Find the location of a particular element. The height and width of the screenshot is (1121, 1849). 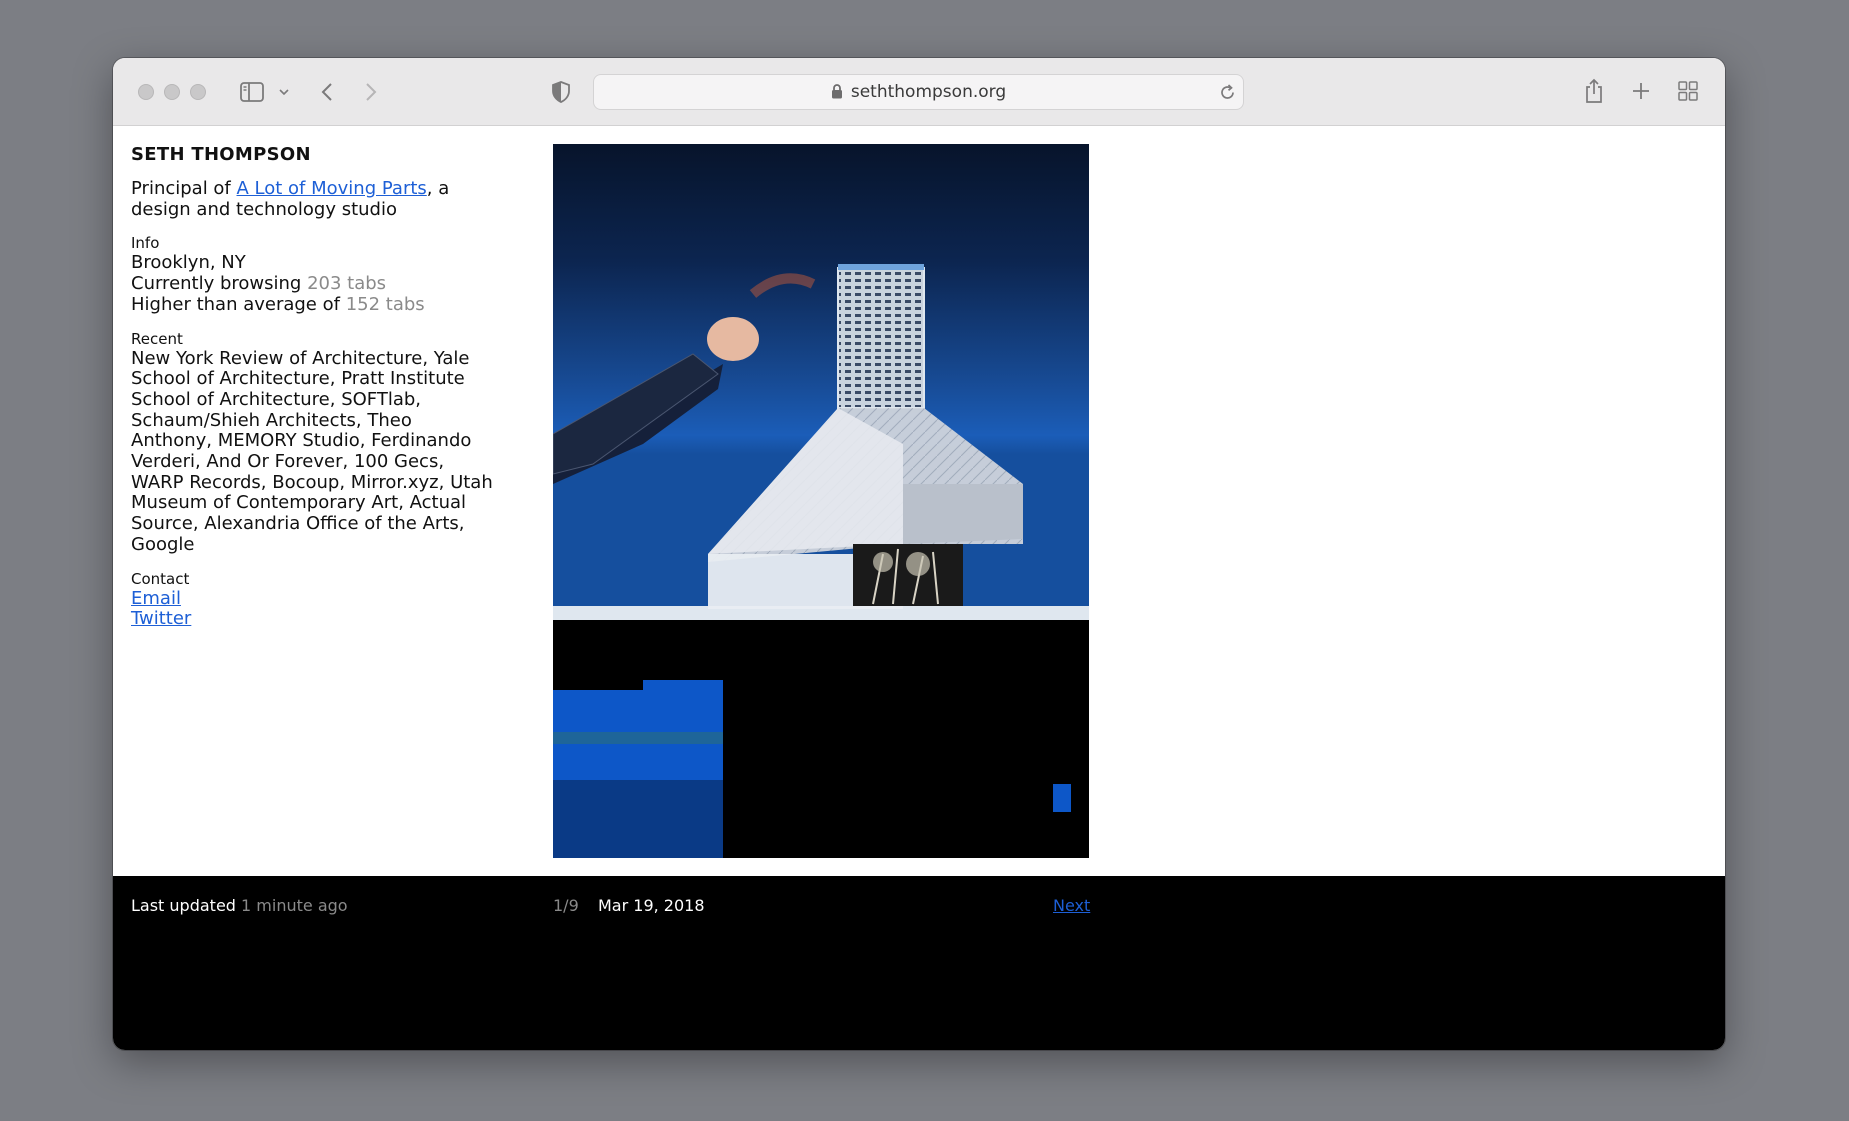

location-text: Brooklyn, NY is located at coordinates (188, 263).